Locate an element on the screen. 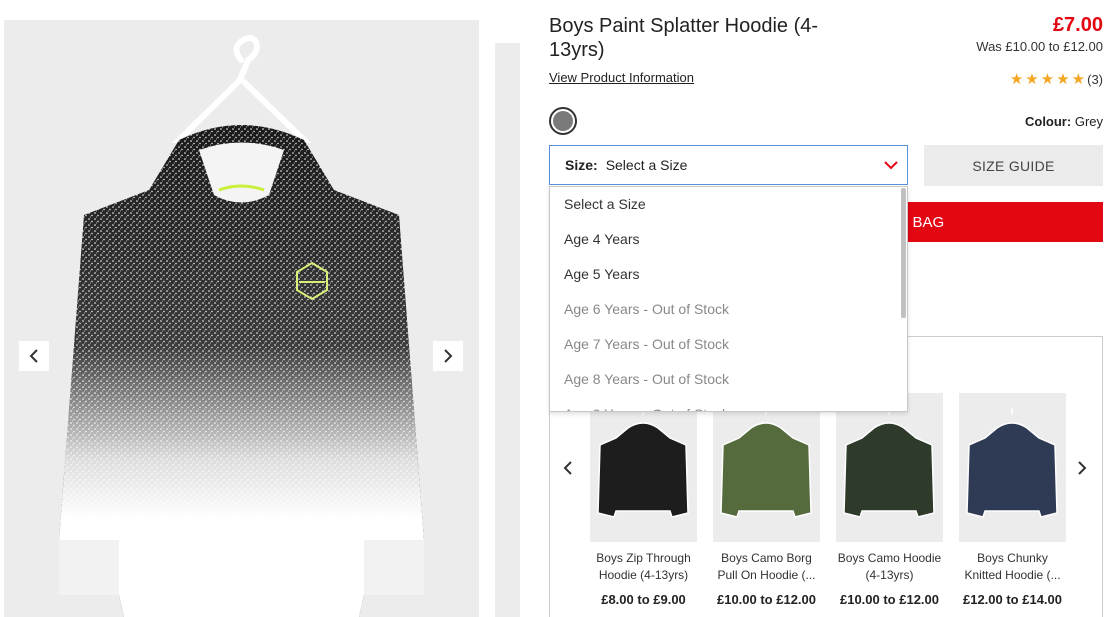  size-option-out-of-stock: Age 9 Years - Out of Stock is located at coordinates (728, 404).